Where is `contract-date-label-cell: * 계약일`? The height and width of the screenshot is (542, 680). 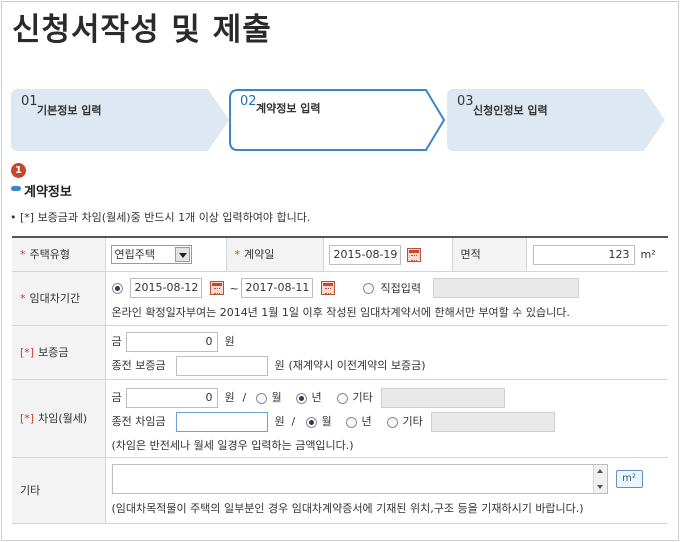 contract-date-label-cell: * 계약일 is located at coordinates (275, 254).